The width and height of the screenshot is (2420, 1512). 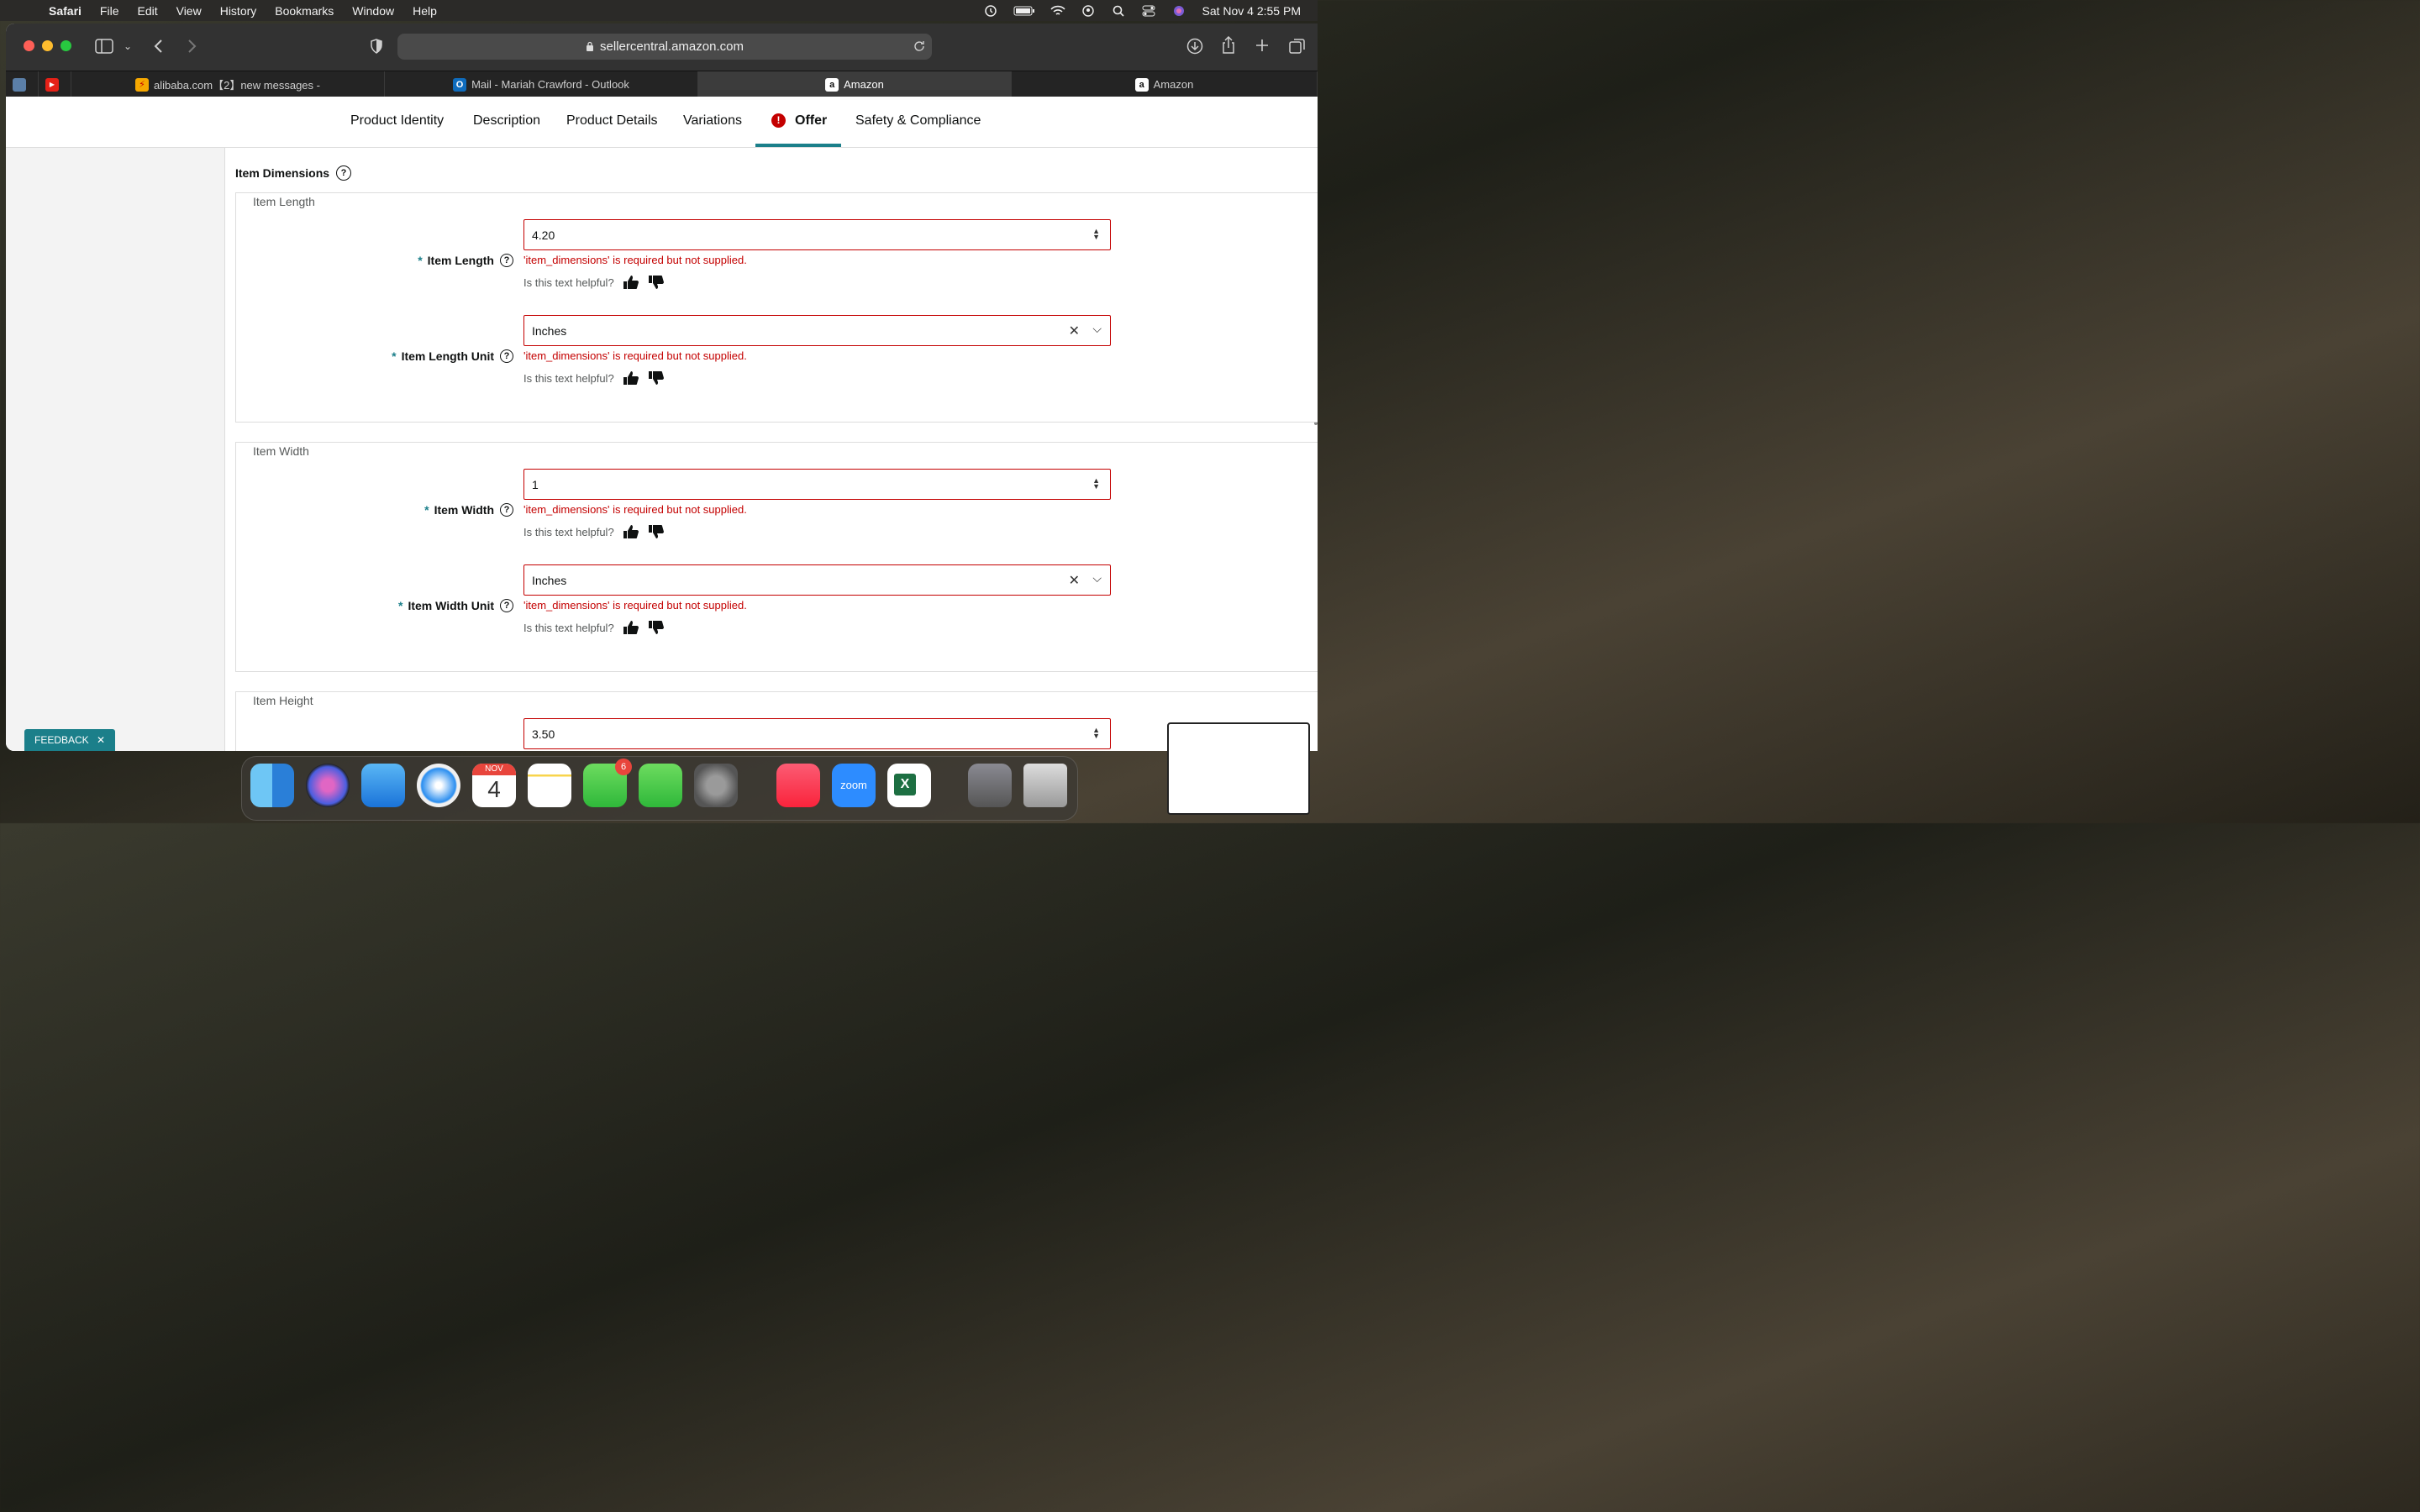 I want to click on item-width-unit-select: Inches ✕ ⌵, so click(x=817, y=580).